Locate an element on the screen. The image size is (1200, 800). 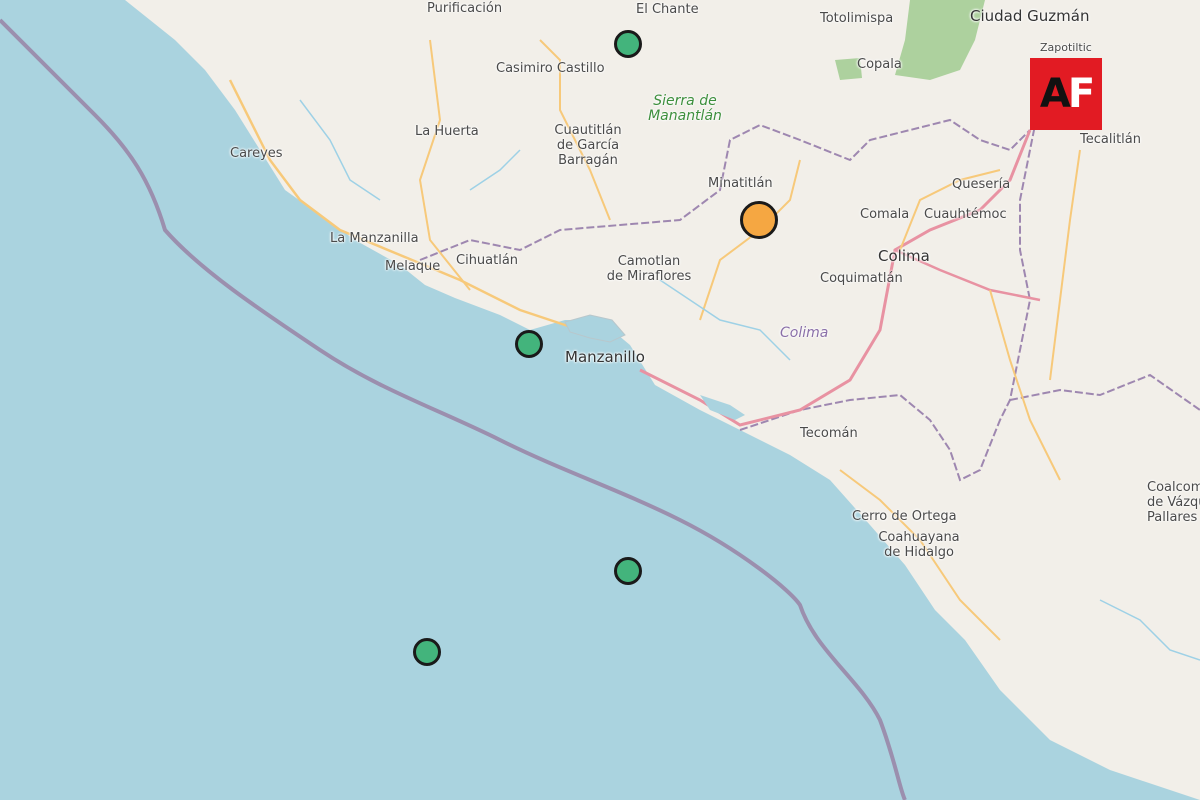
place-label-coalcoman: Coalcom de Vázqu Pallares is located at coordinates (1173, 502).